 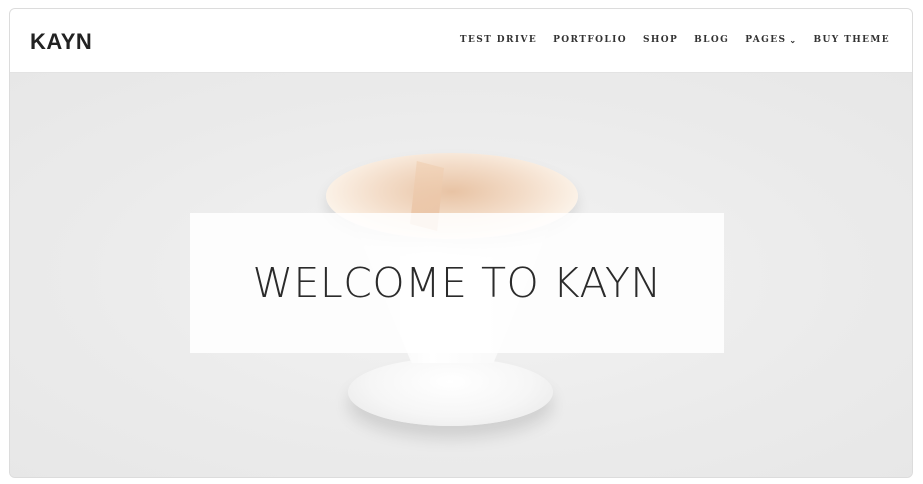 I want to click on nav-item-pages: PAGES ⌄, so click(x=771, y=40).